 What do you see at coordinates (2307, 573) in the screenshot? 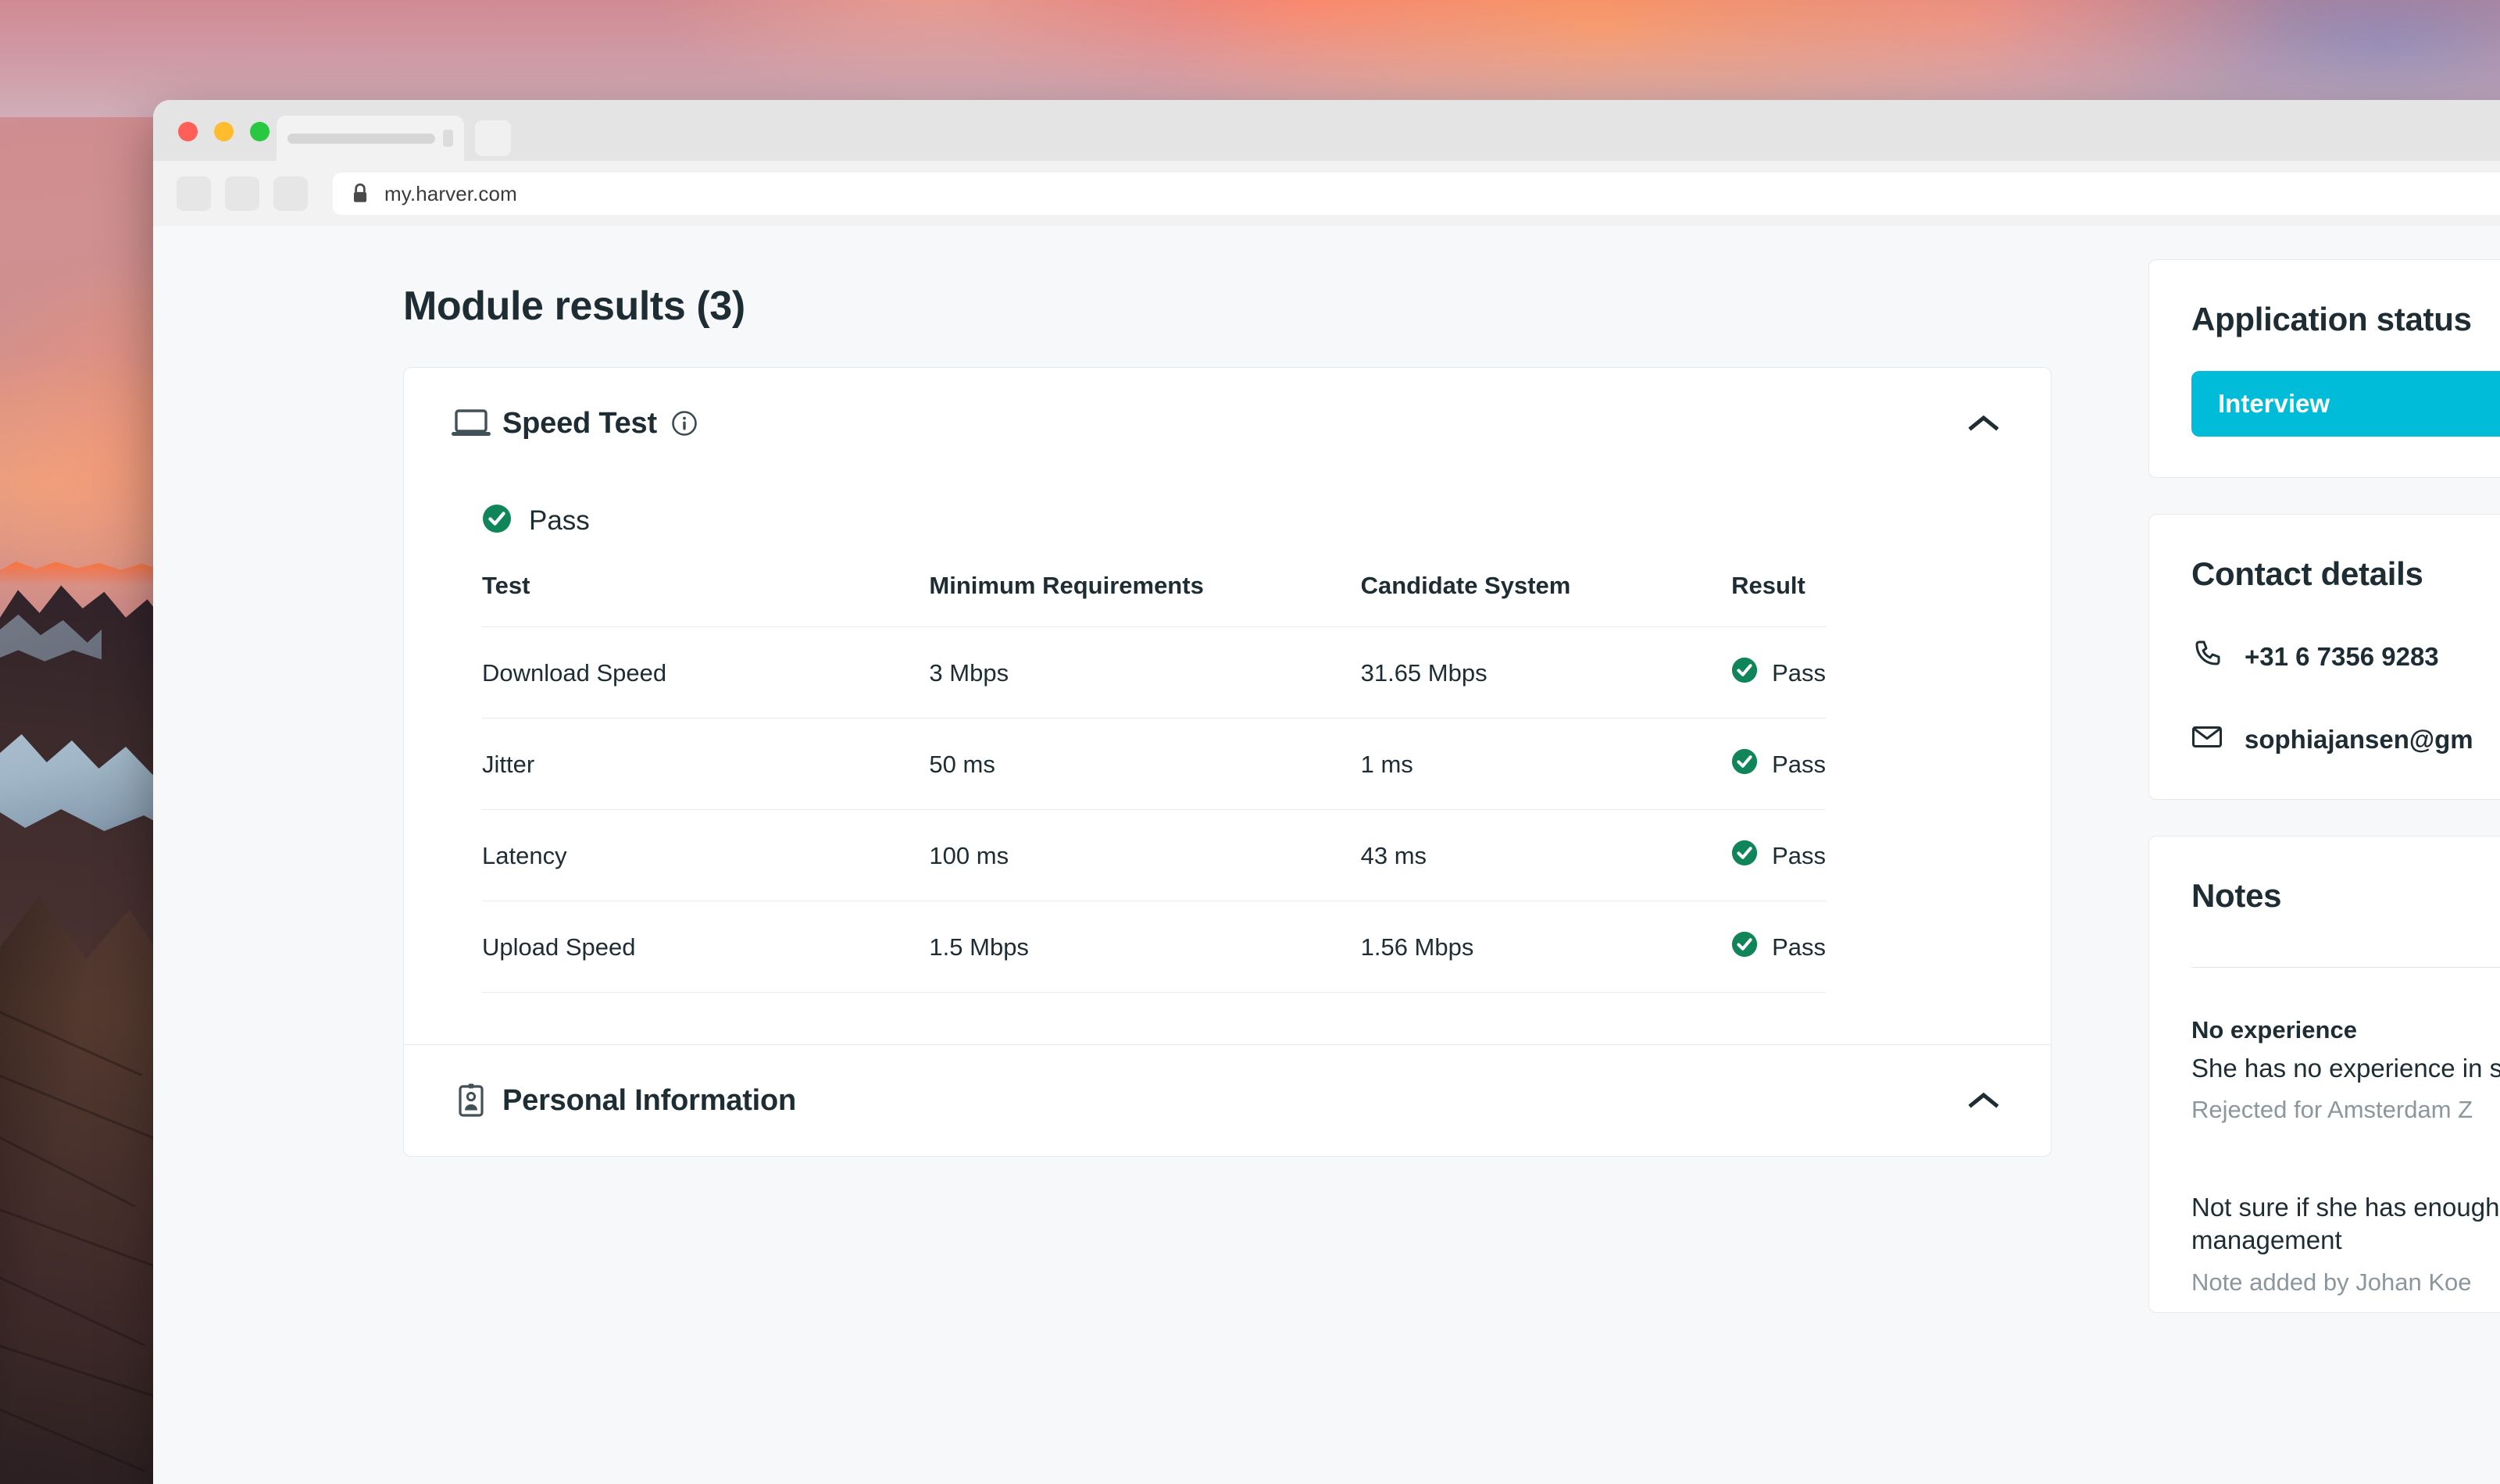
I see `contact-details-title: Contact details` at bounding box center [2307, 573].